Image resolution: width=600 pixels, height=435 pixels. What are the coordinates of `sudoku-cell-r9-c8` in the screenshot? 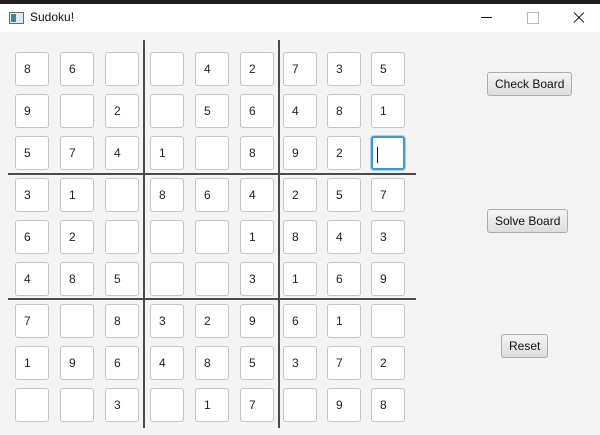 It's located at (344, 405).